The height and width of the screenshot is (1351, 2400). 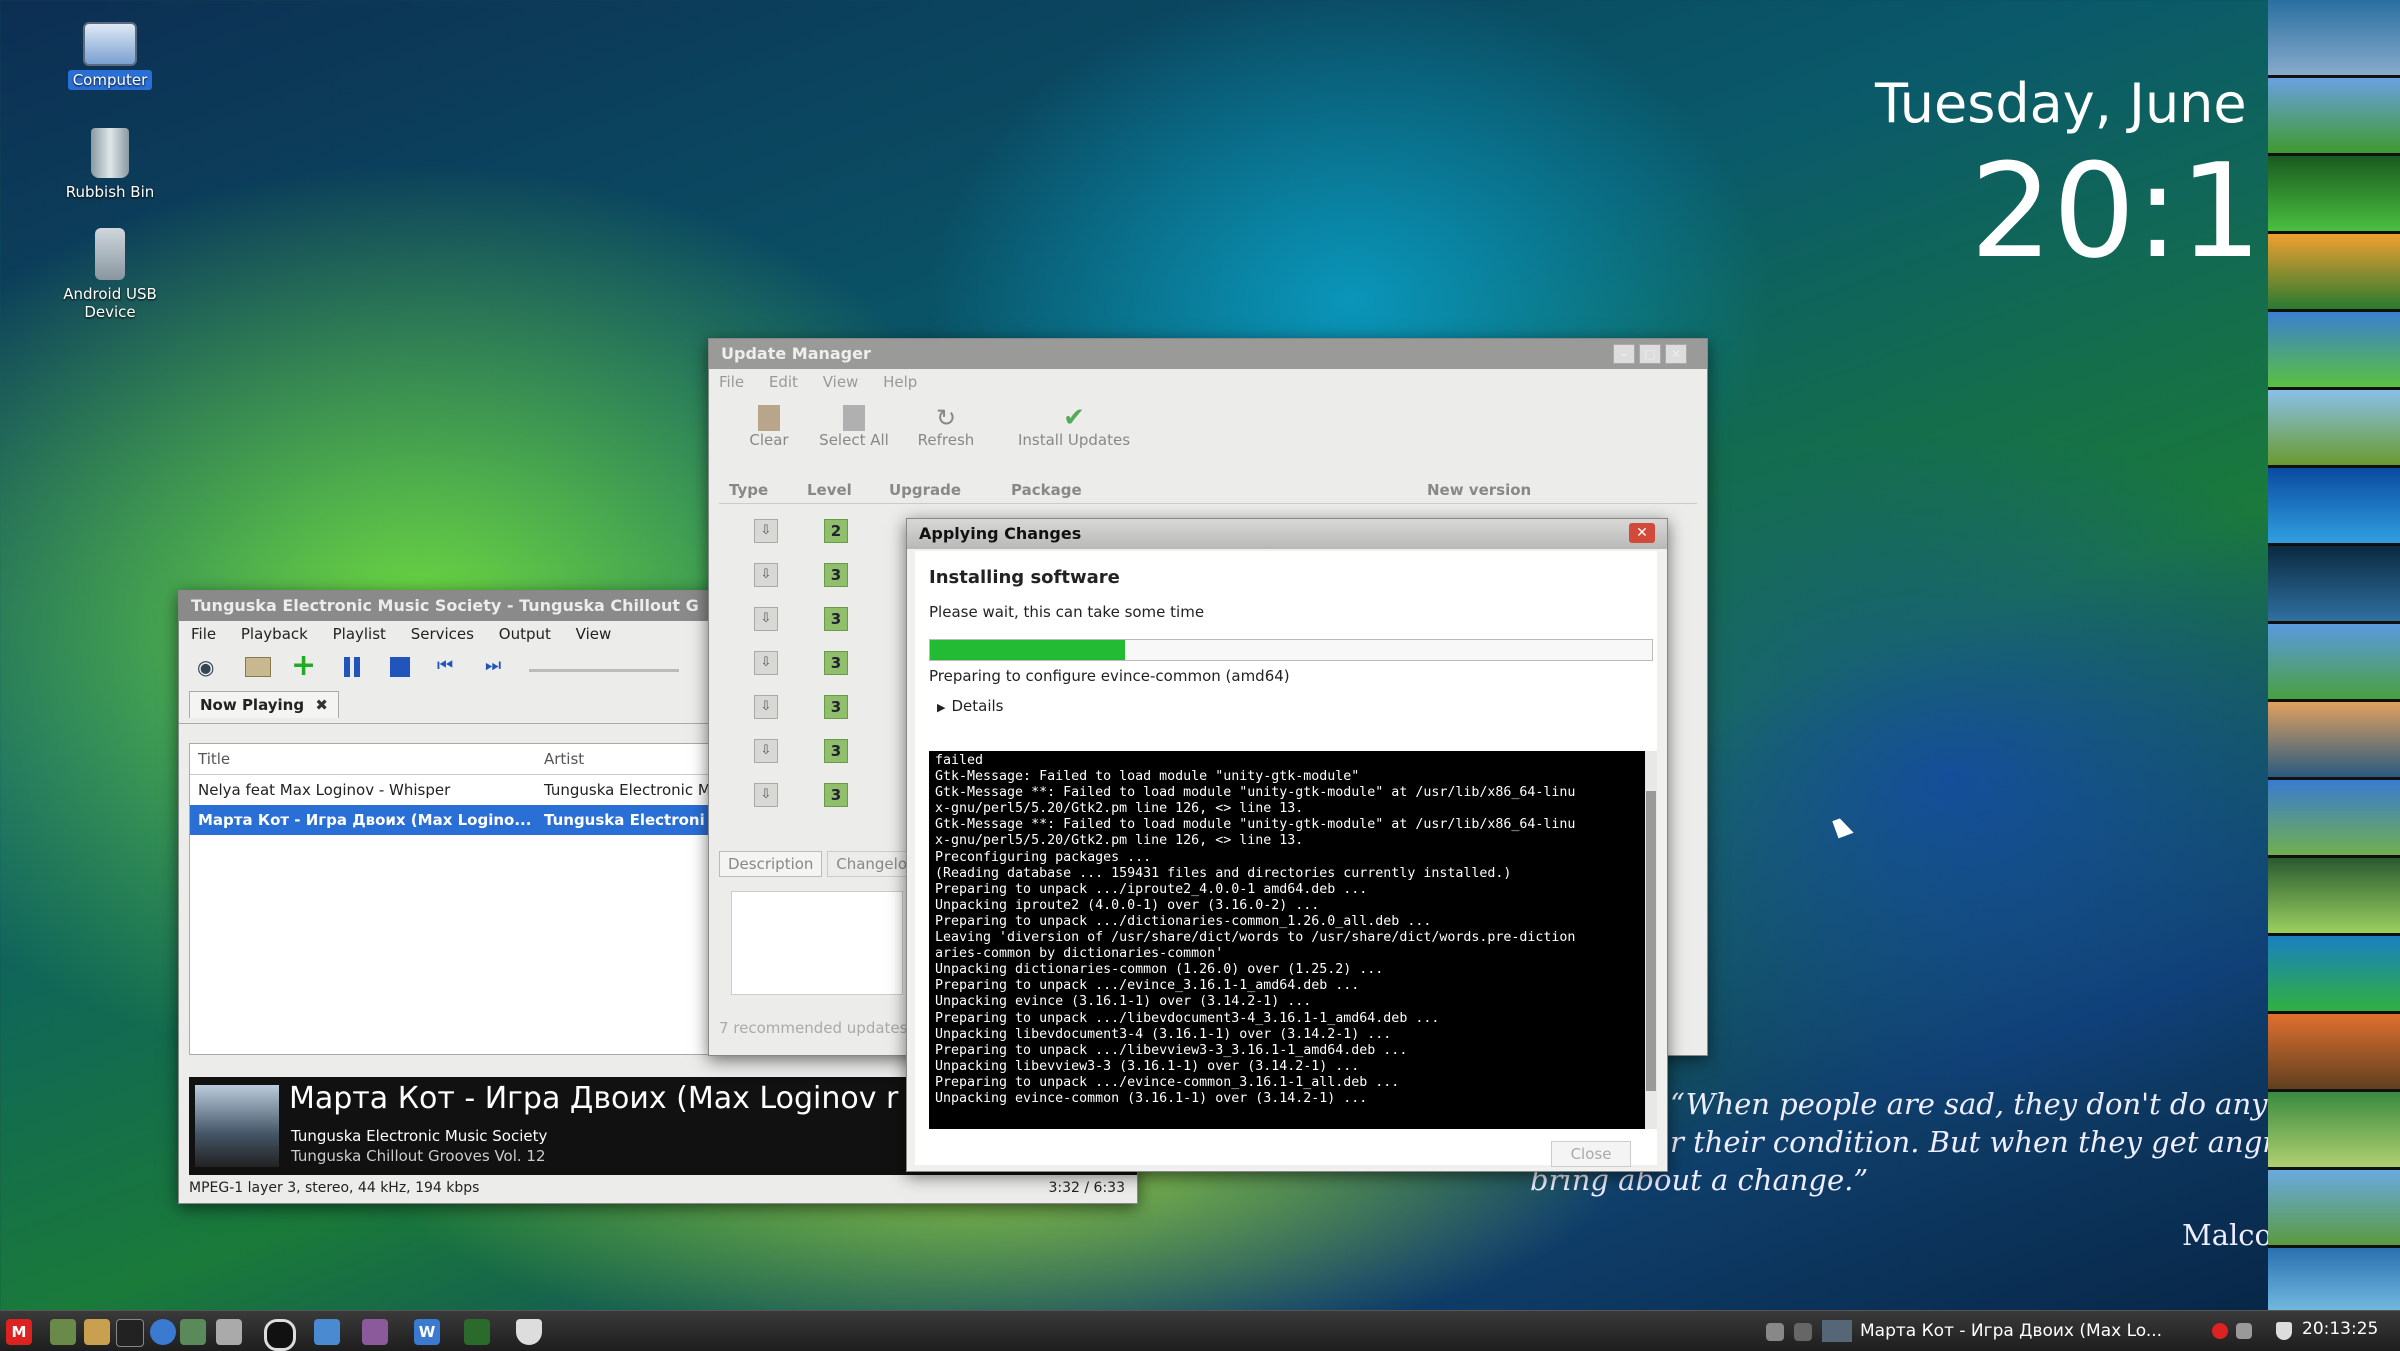 What do you see at coordinates (130, 1333) in the screenshot?
I see `terminal-icon` at bounding box center [130, 1333].